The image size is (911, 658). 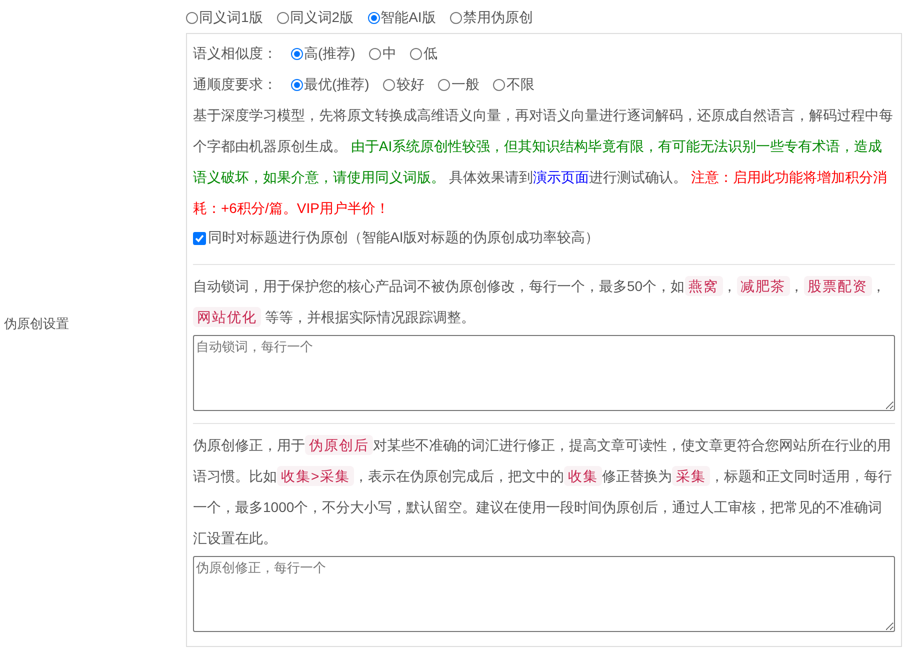 What do you see at coordinates (36, 323) in the screenshot?
I see `section-label: 伪原创设置` at bounding box center [36, 323].